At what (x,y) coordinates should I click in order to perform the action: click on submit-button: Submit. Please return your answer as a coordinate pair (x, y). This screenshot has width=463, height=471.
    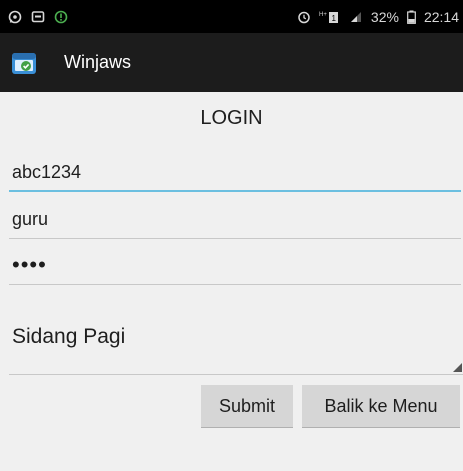
    Looking at the image, I should click on (247, 406).